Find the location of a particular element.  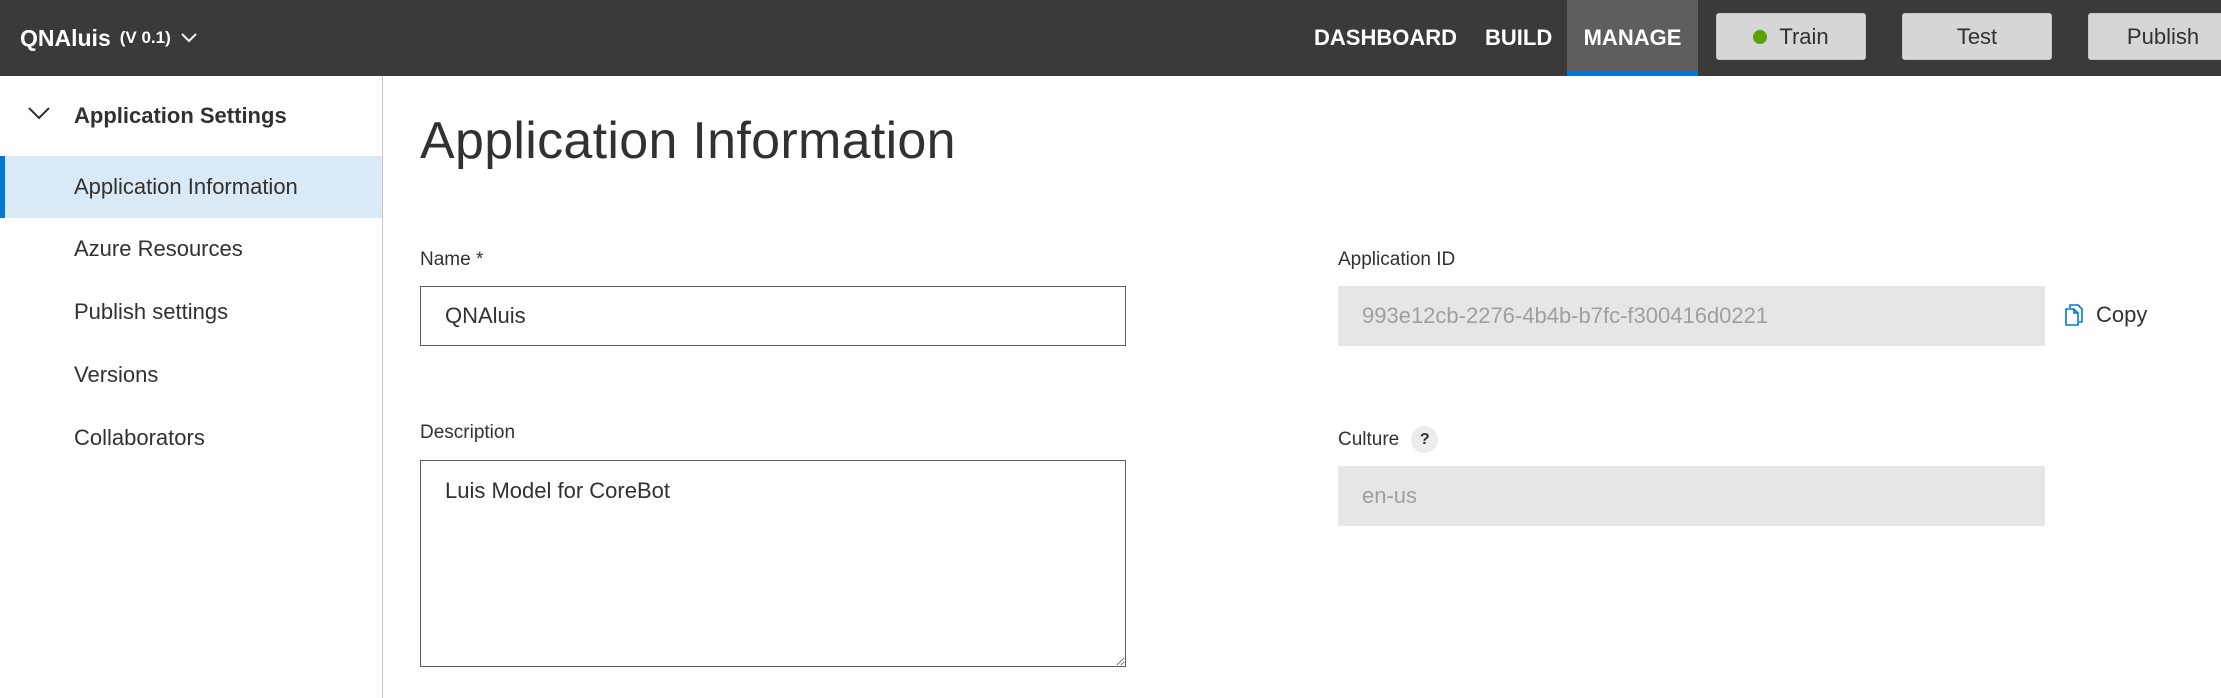

application-id-value: 993e12cb-2276-4b4b-b7fc-f300416d0221 is located at coordinates (1565, 315).